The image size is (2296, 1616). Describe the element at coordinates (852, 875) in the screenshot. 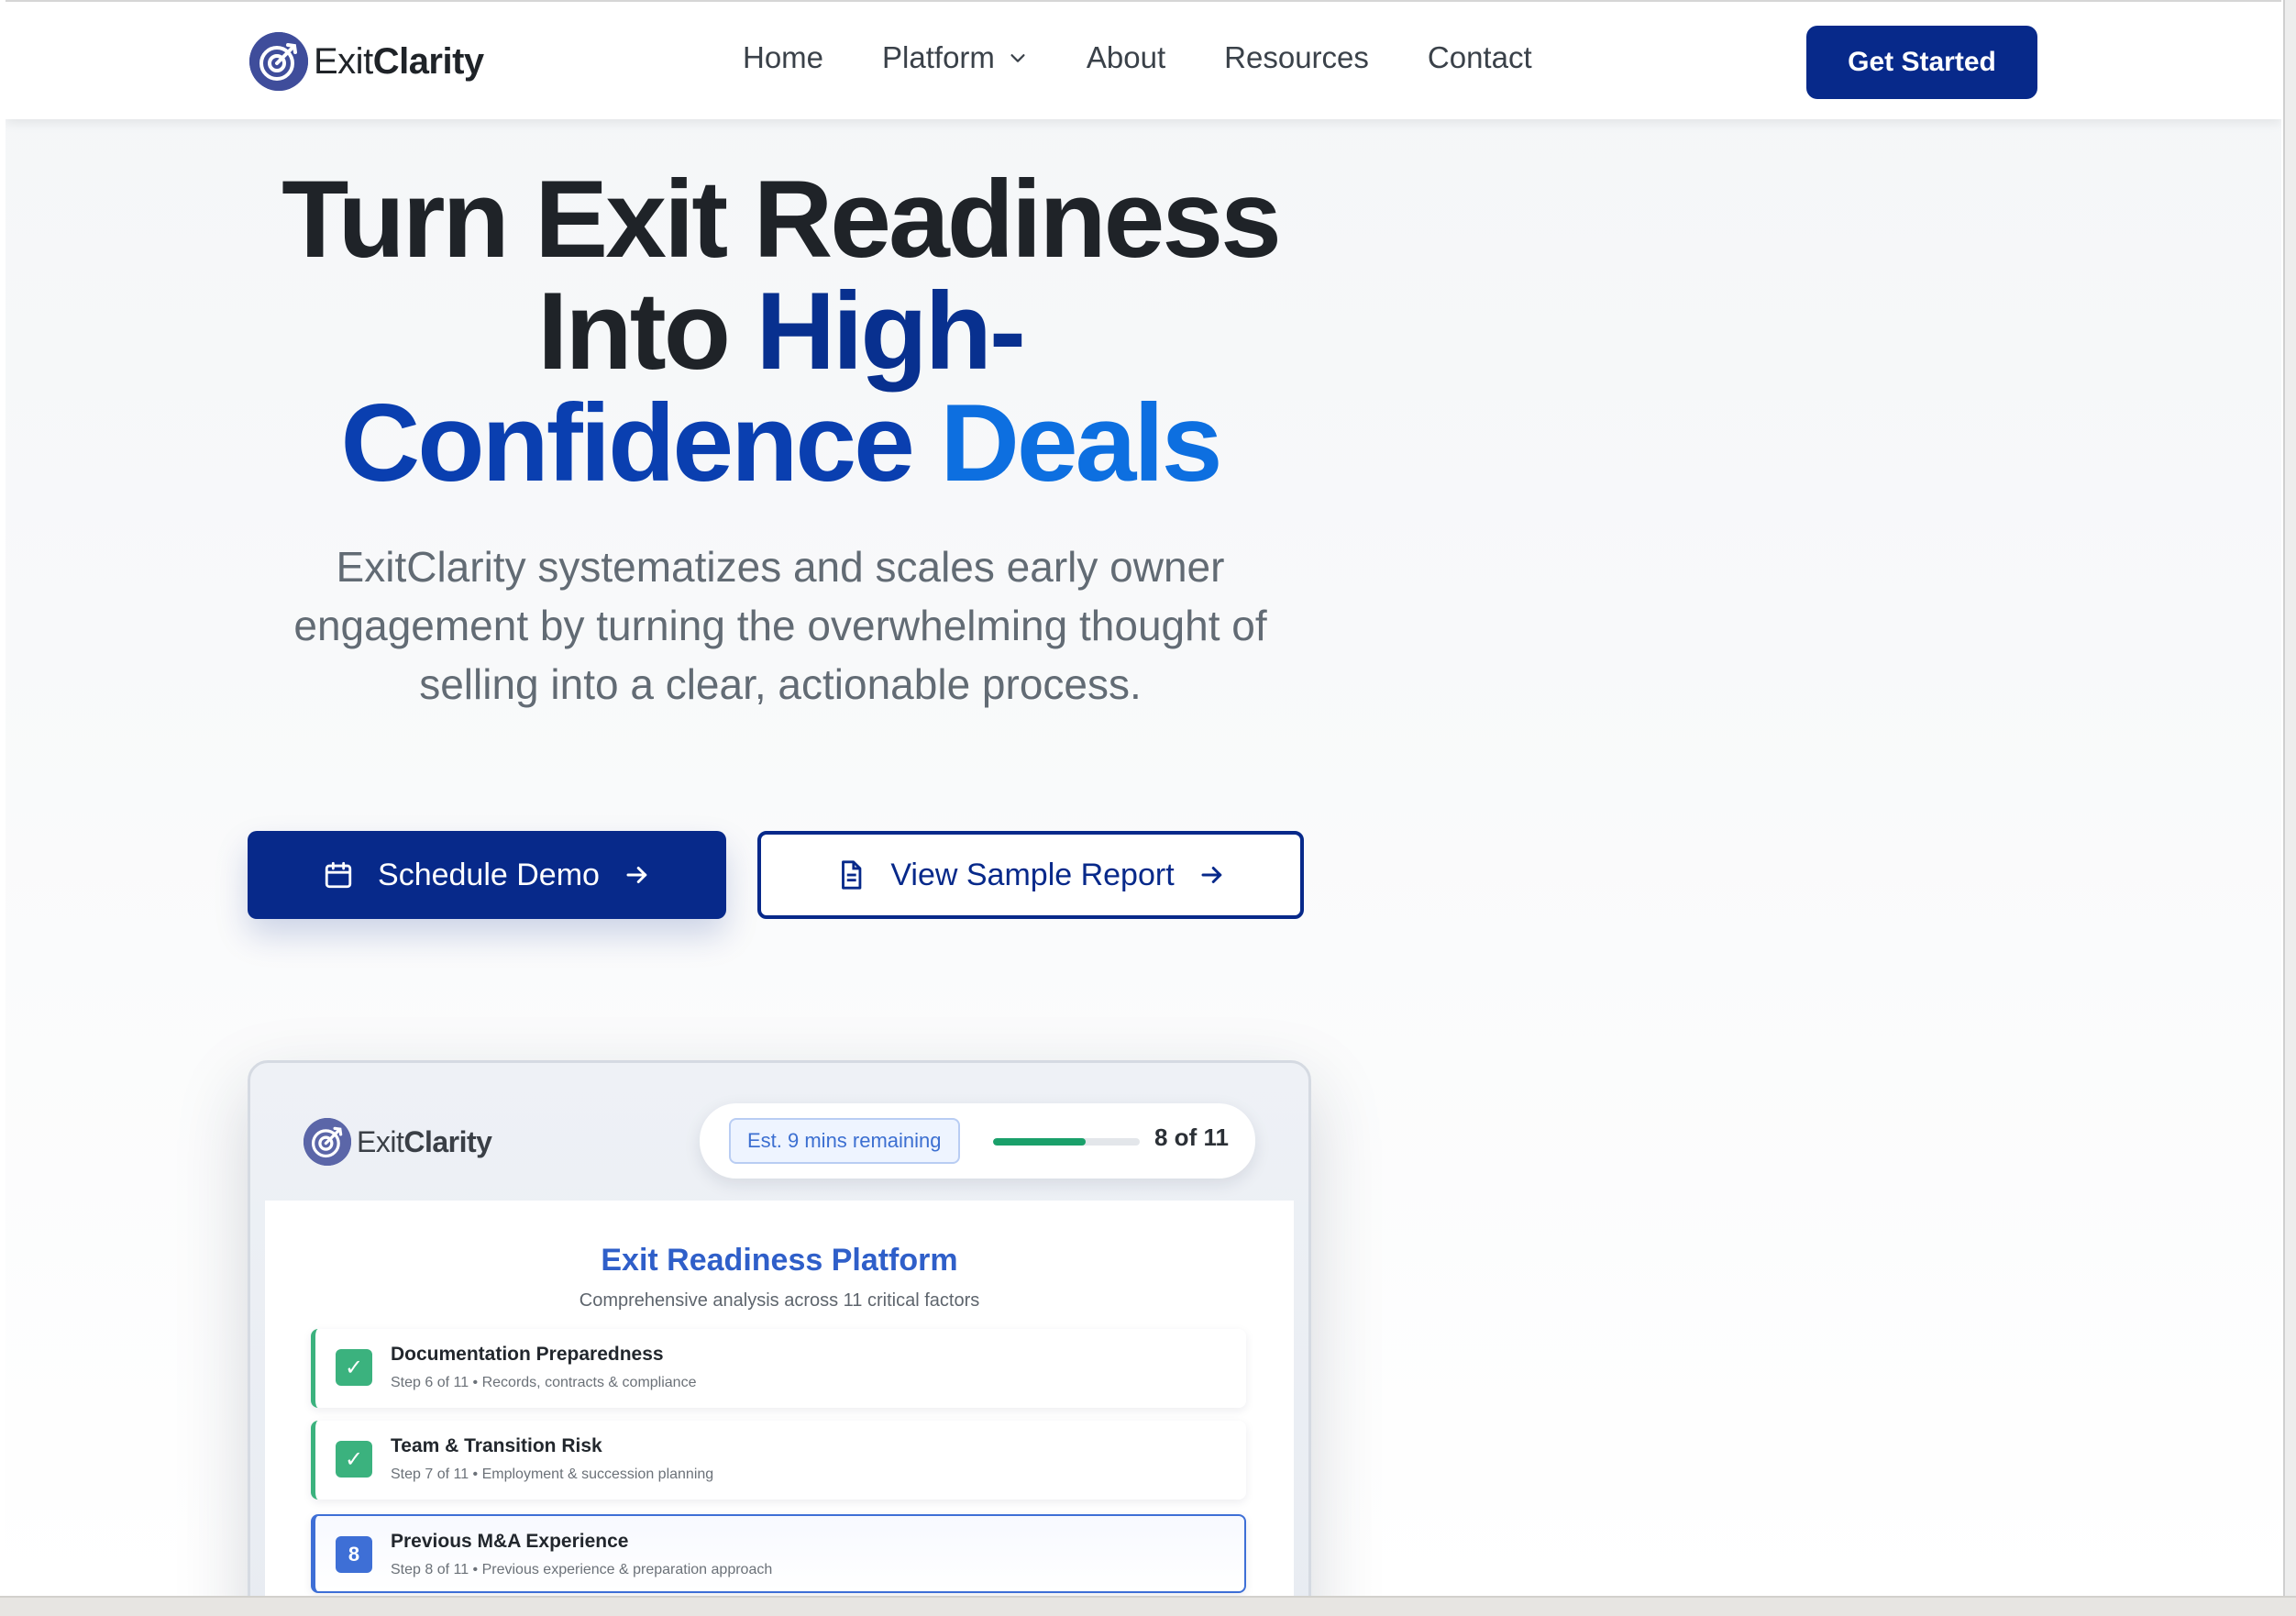

I see `document-icon` at that location.